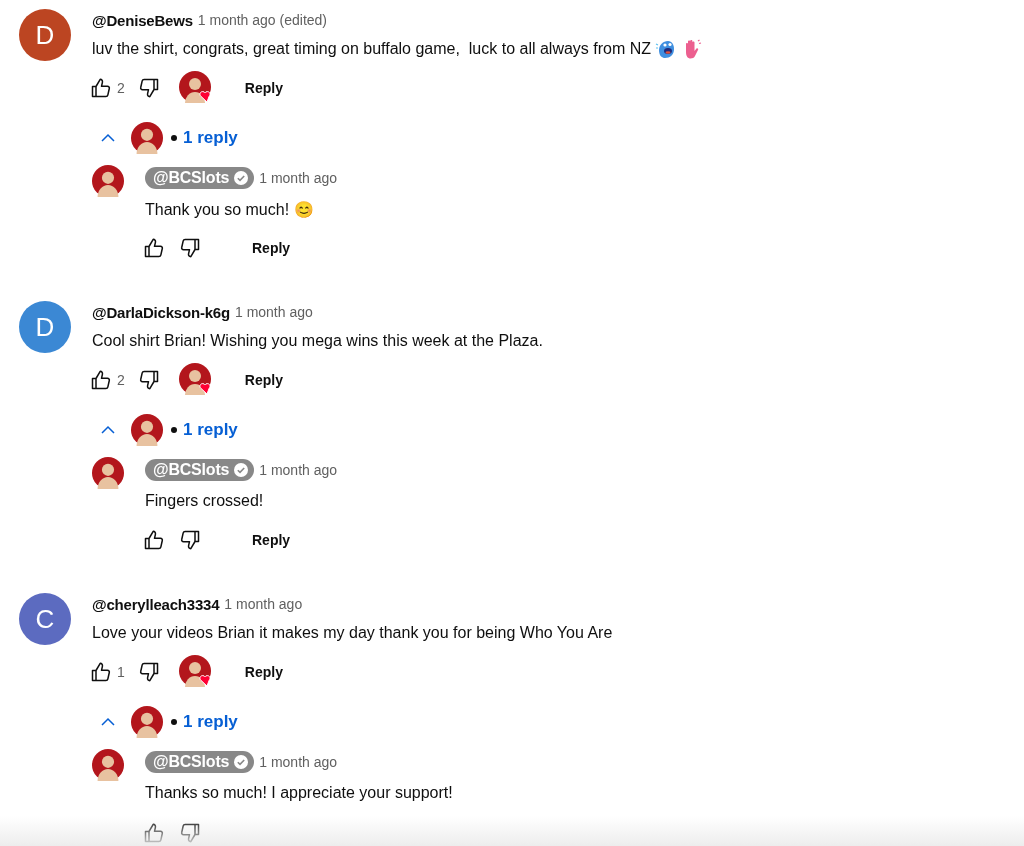 This screenshot has height=846, width=1024. I want to click on comment-text: Cool shirt Brian! Wishing you mega wins this week at the Plaza., so click(317, 341).